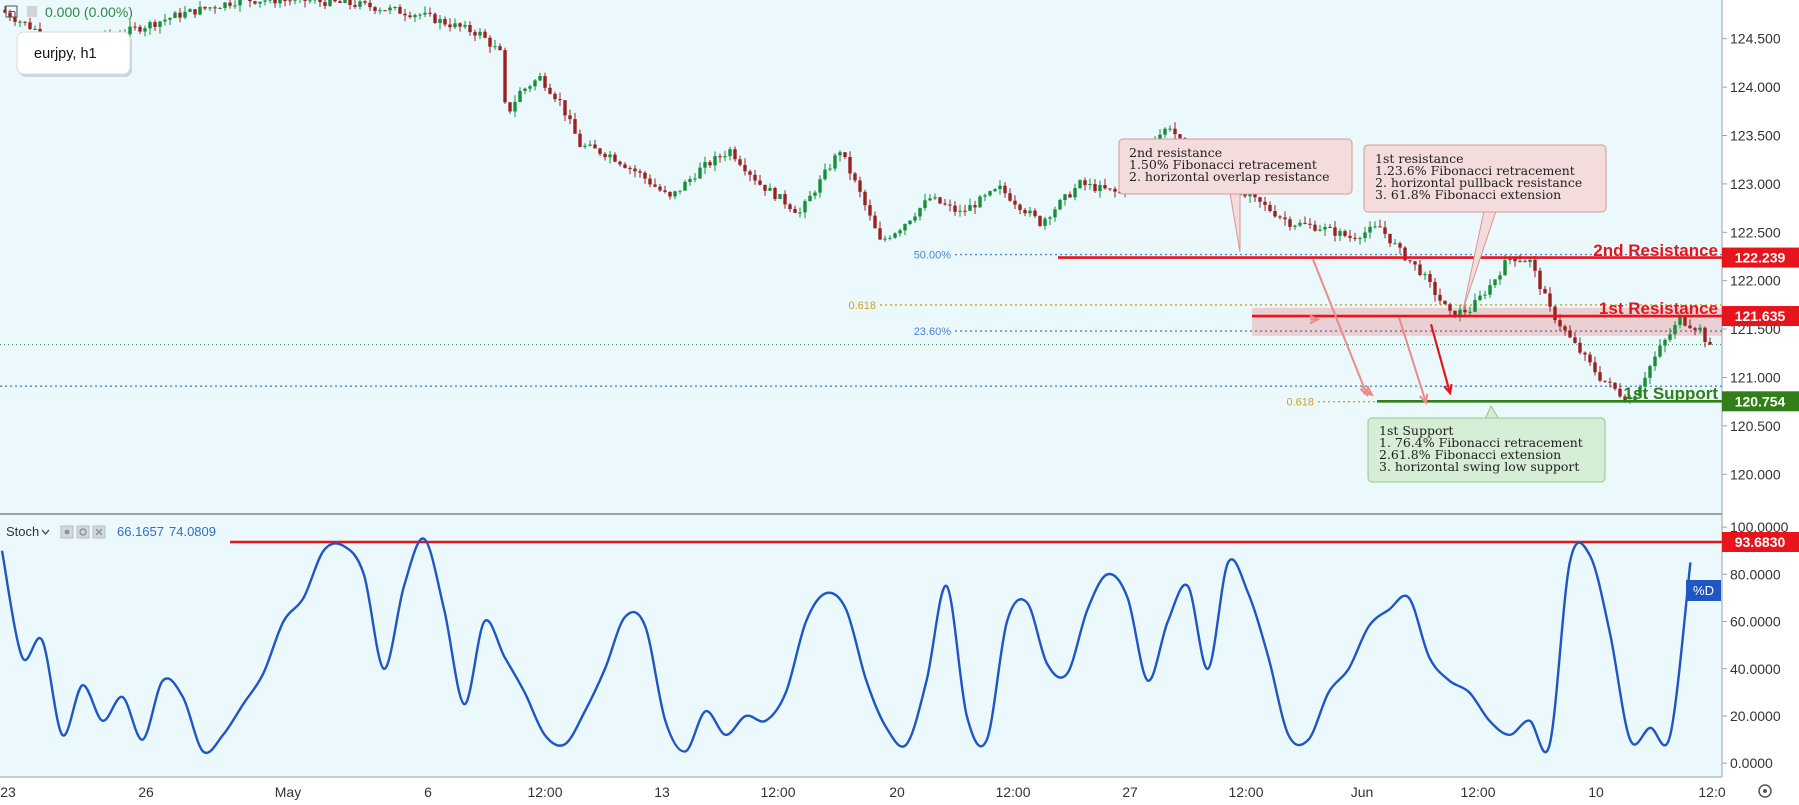 The height and width of the screenshot is (805, 1799). Describe the element at coordinates (1755, 377) in the screenshot. I see `price-tick-label: 121.000` at that location.